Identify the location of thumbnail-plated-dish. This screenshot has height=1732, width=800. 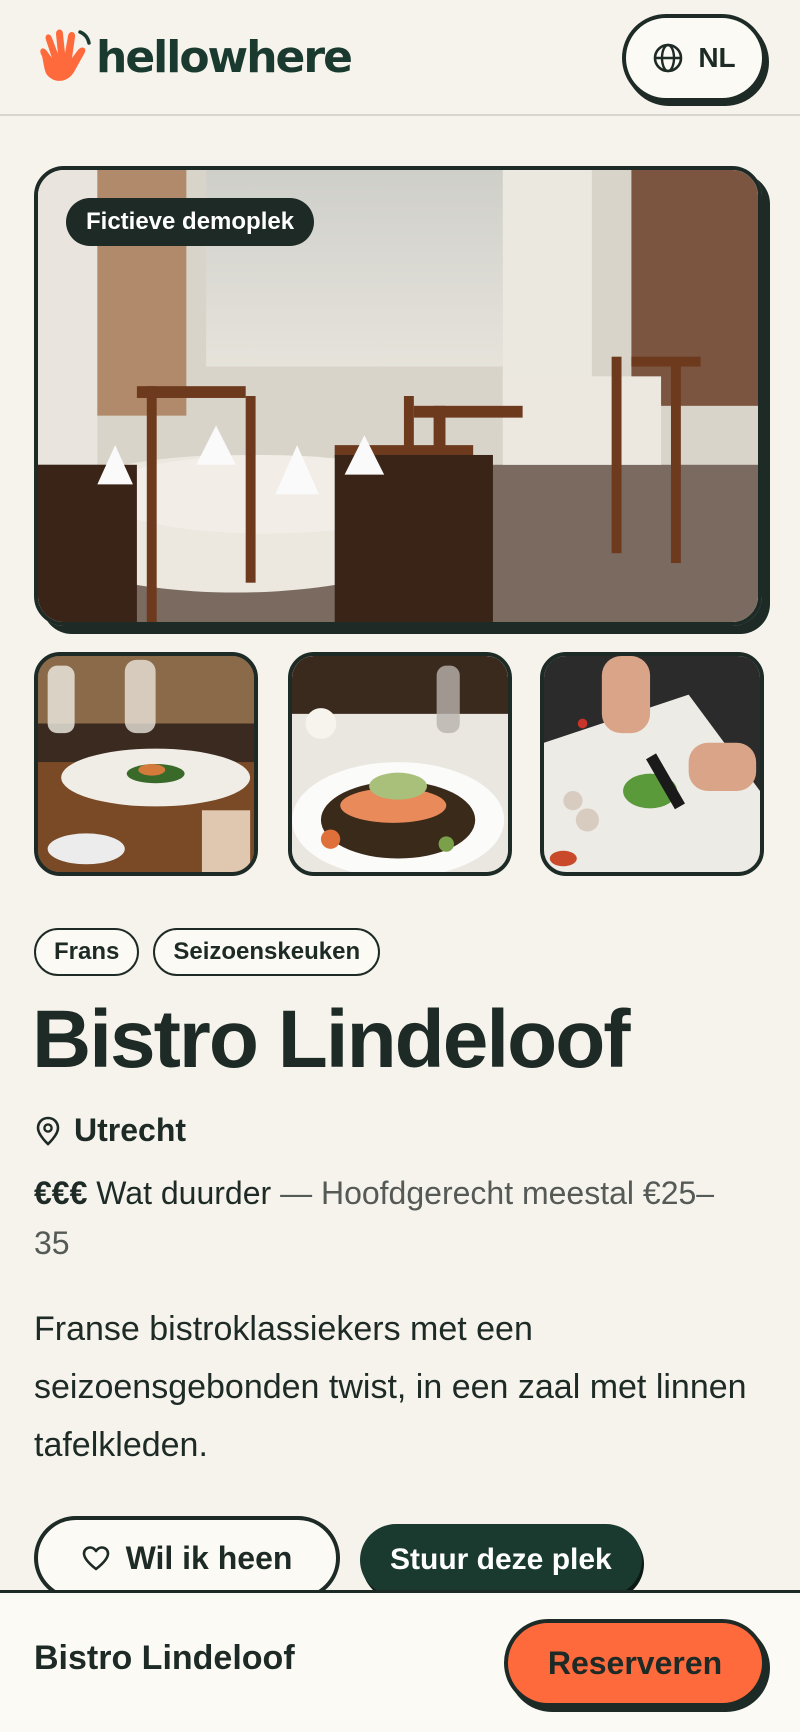
(146, 764).